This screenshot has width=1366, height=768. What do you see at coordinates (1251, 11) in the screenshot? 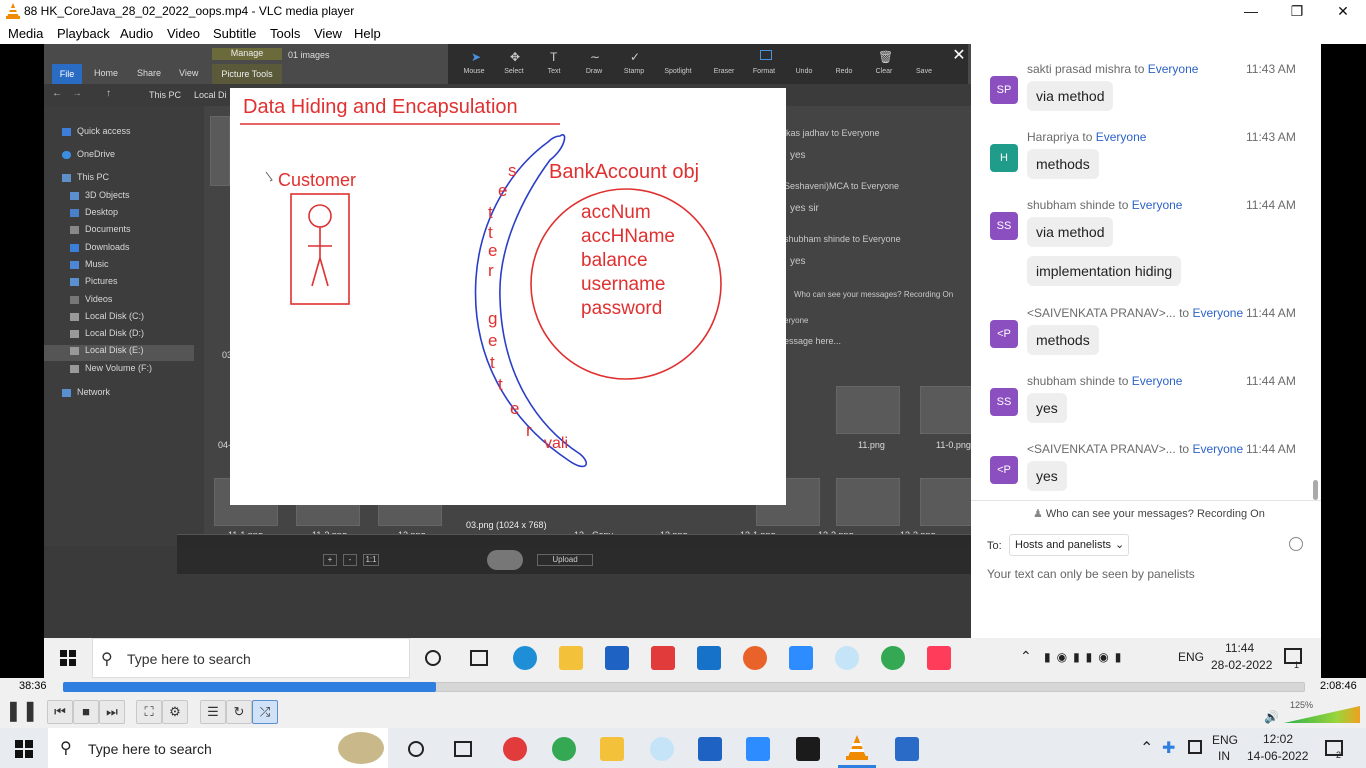
I see `minimize-button: —` at bounding box center [1251, 11].